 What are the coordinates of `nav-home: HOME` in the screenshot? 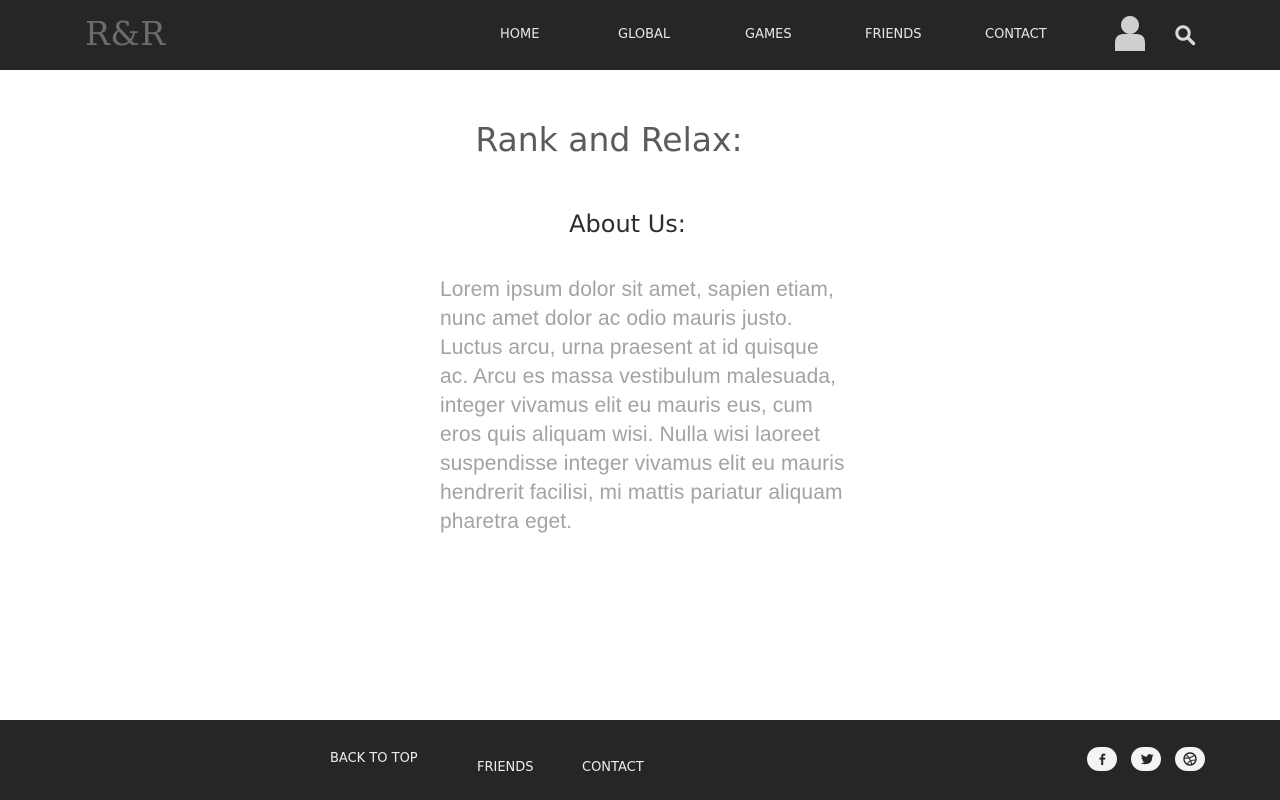 It's located at (519, 35).